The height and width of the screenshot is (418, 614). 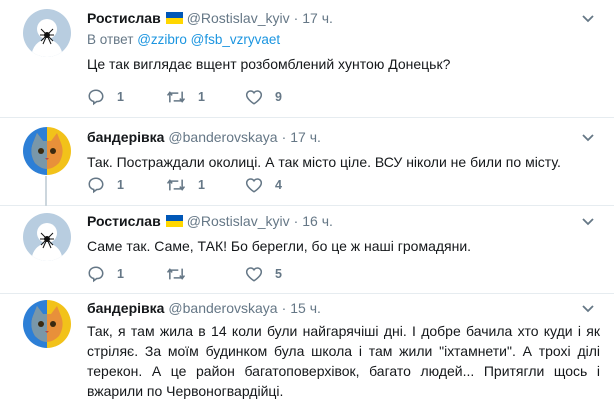 What do you see at coordinates (235, 39) in the screenshot?
I see `mention-link: @fsb_vzryvaet` at bounding box center [235, 39].